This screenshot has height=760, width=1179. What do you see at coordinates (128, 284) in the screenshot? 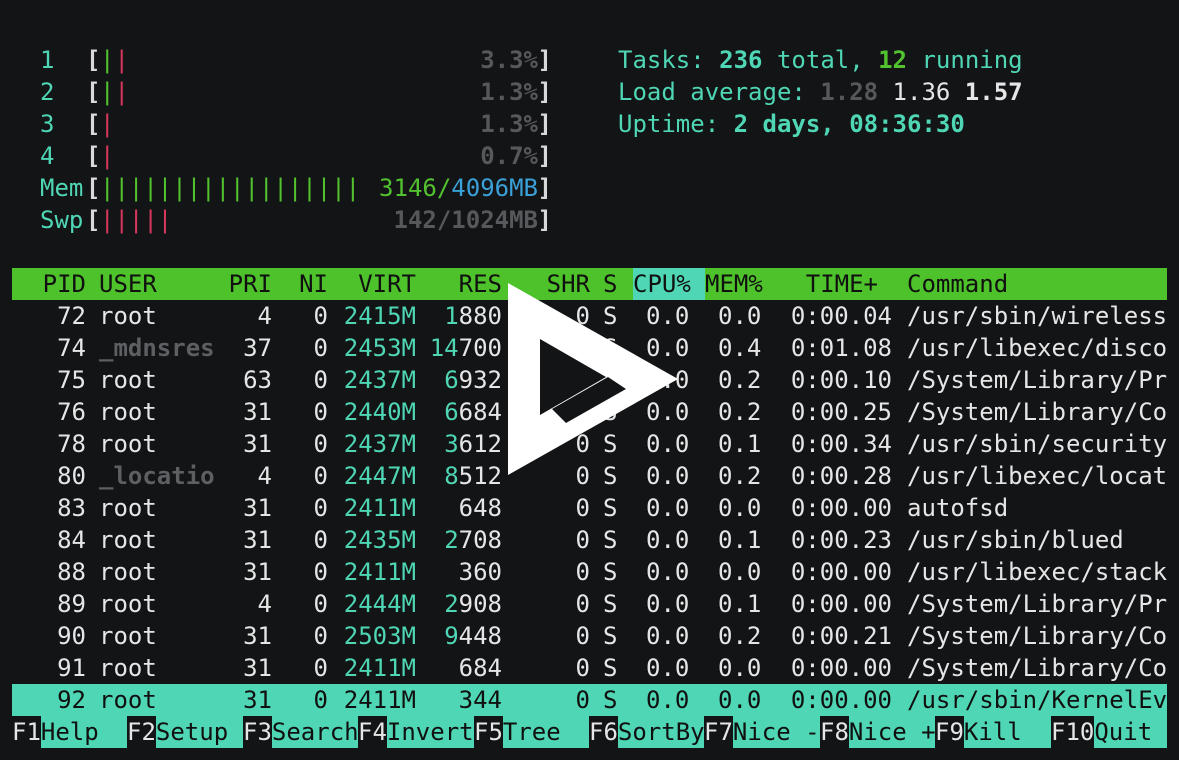
I see `col-user: USER` at bounding box center [128, 284].